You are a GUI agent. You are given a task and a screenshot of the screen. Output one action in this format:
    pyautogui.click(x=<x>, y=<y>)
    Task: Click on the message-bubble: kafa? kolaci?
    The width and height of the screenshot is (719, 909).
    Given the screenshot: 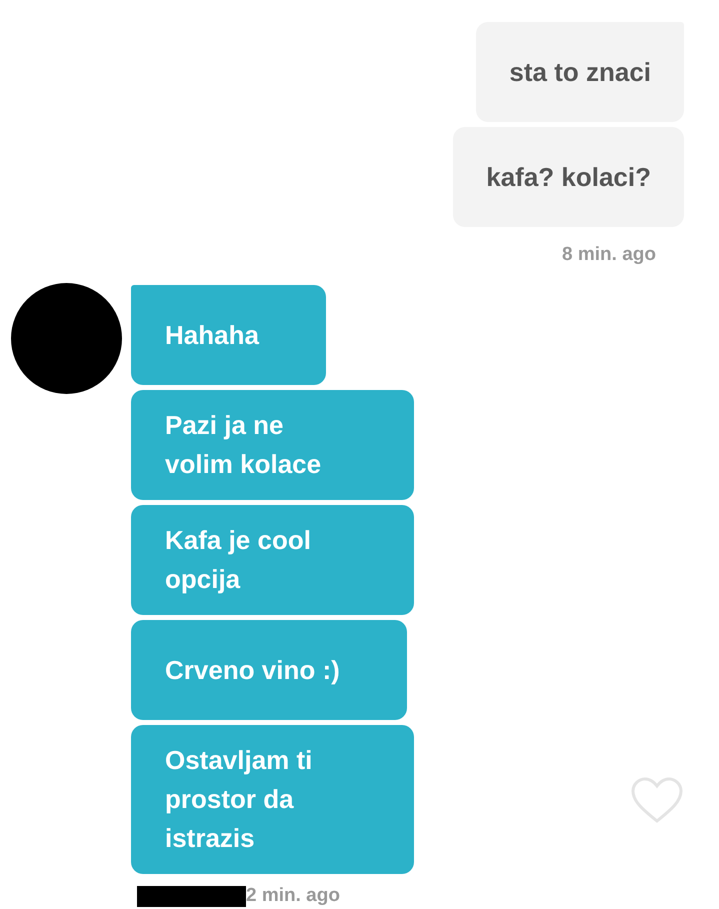 What is the action you would take?
    pyautogui.click(x=568, y=177)
    